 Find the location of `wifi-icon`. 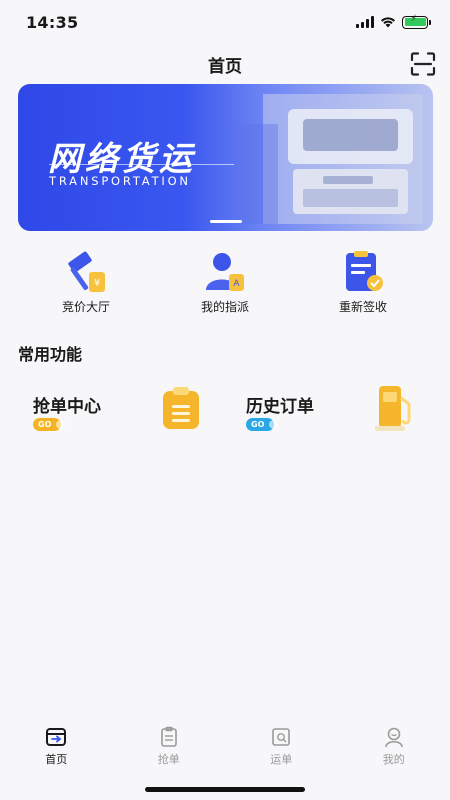

wifi-icon is located at coordinates (388, 22).